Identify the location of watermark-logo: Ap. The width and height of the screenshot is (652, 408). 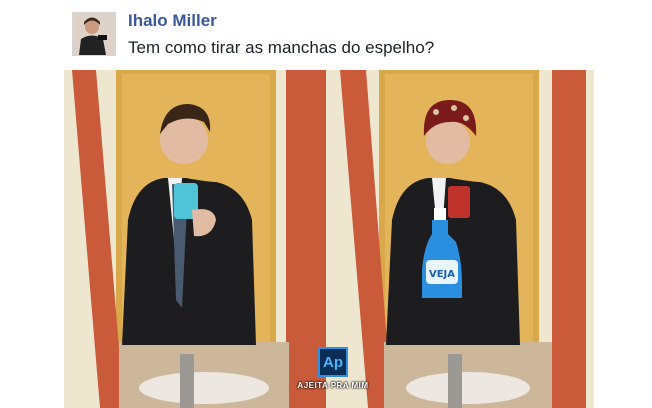
(333, 362).